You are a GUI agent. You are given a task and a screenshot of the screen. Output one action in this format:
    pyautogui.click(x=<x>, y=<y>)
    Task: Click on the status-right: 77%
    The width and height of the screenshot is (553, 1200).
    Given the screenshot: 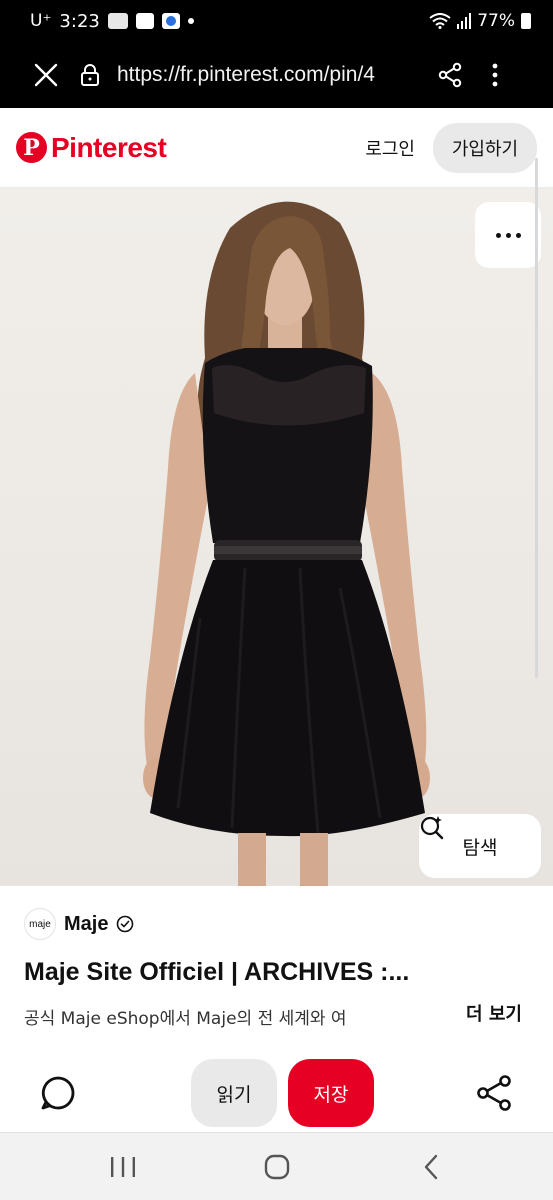 What is the action you would take?
    pyautogui.click(x=480, y=21)
    